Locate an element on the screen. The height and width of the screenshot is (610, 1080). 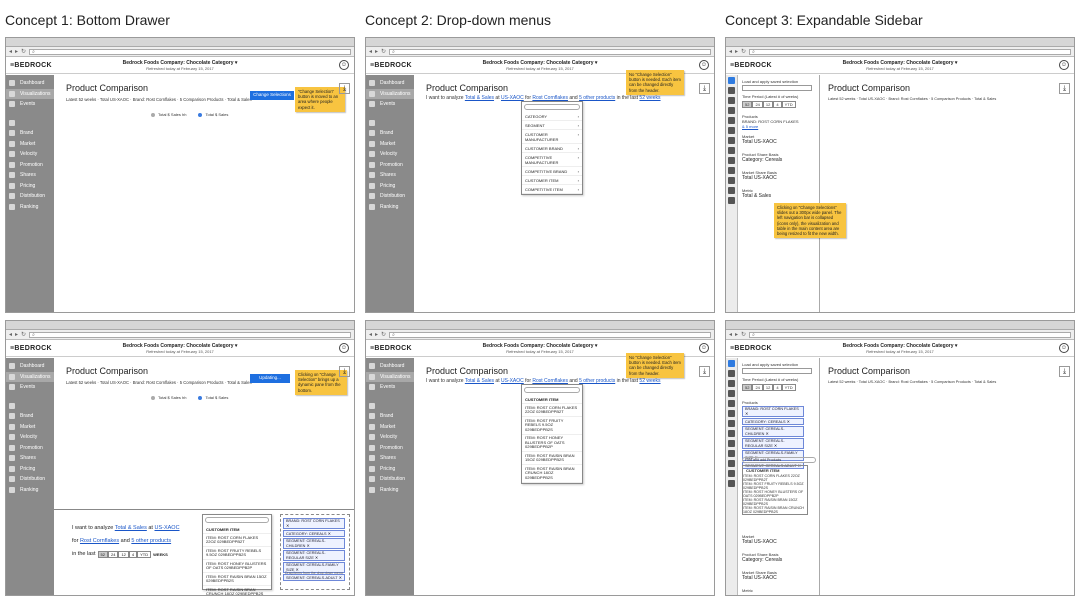
menu-item: CUSTOMER ITEM › is located at coordinates (552, 180).